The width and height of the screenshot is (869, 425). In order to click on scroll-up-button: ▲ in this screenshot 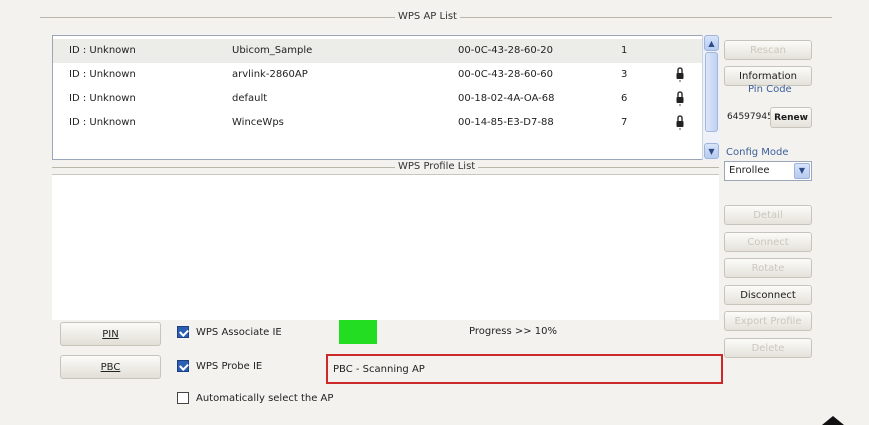, I will do `click(711, 43)`.